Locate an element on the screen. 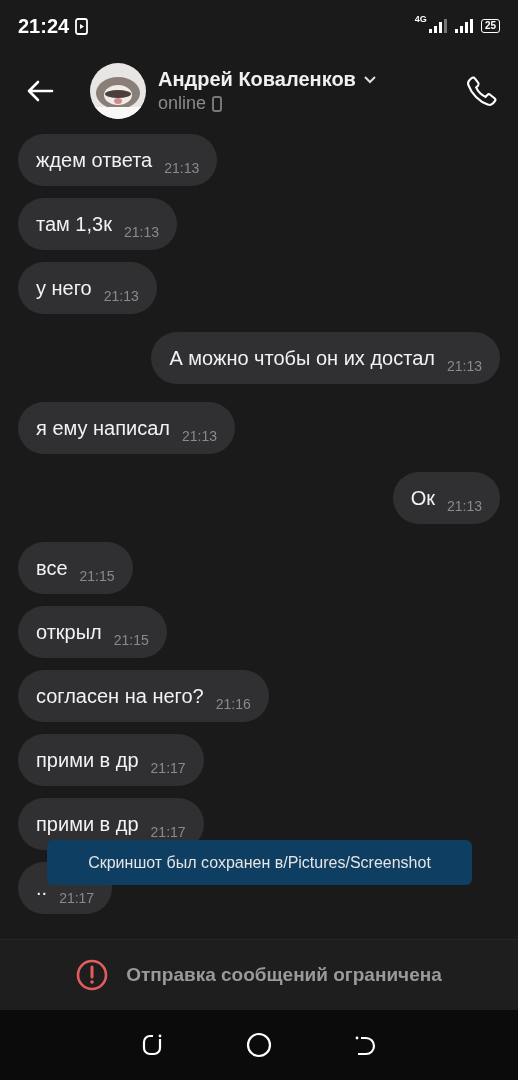 The width and height of the screenshot is (518, 1080). message-time: 21:16 is located at coordinates (233, 704).